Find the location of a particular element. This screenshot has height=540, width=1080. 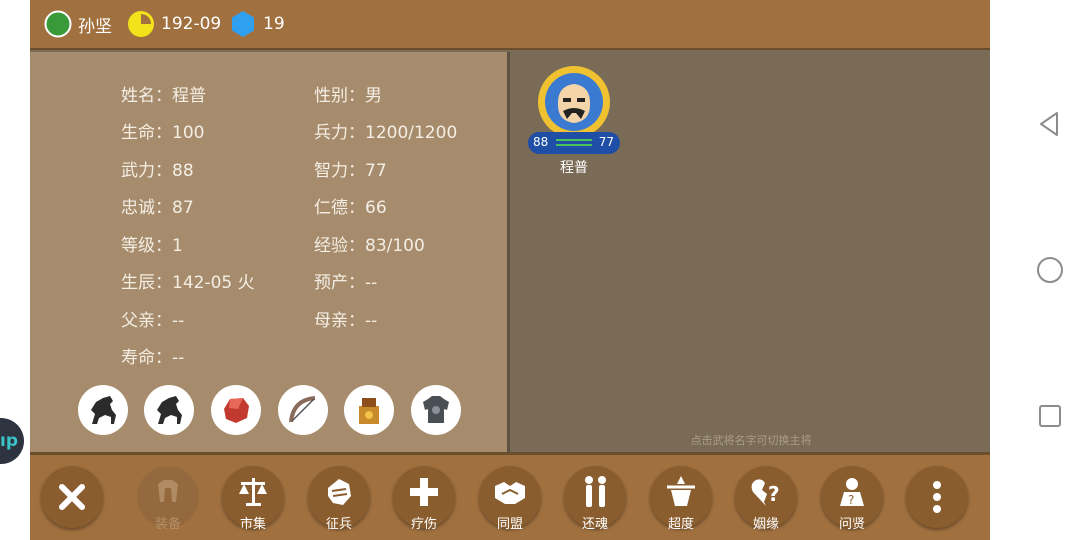

fist-icon is located at coordinates (339, 492).